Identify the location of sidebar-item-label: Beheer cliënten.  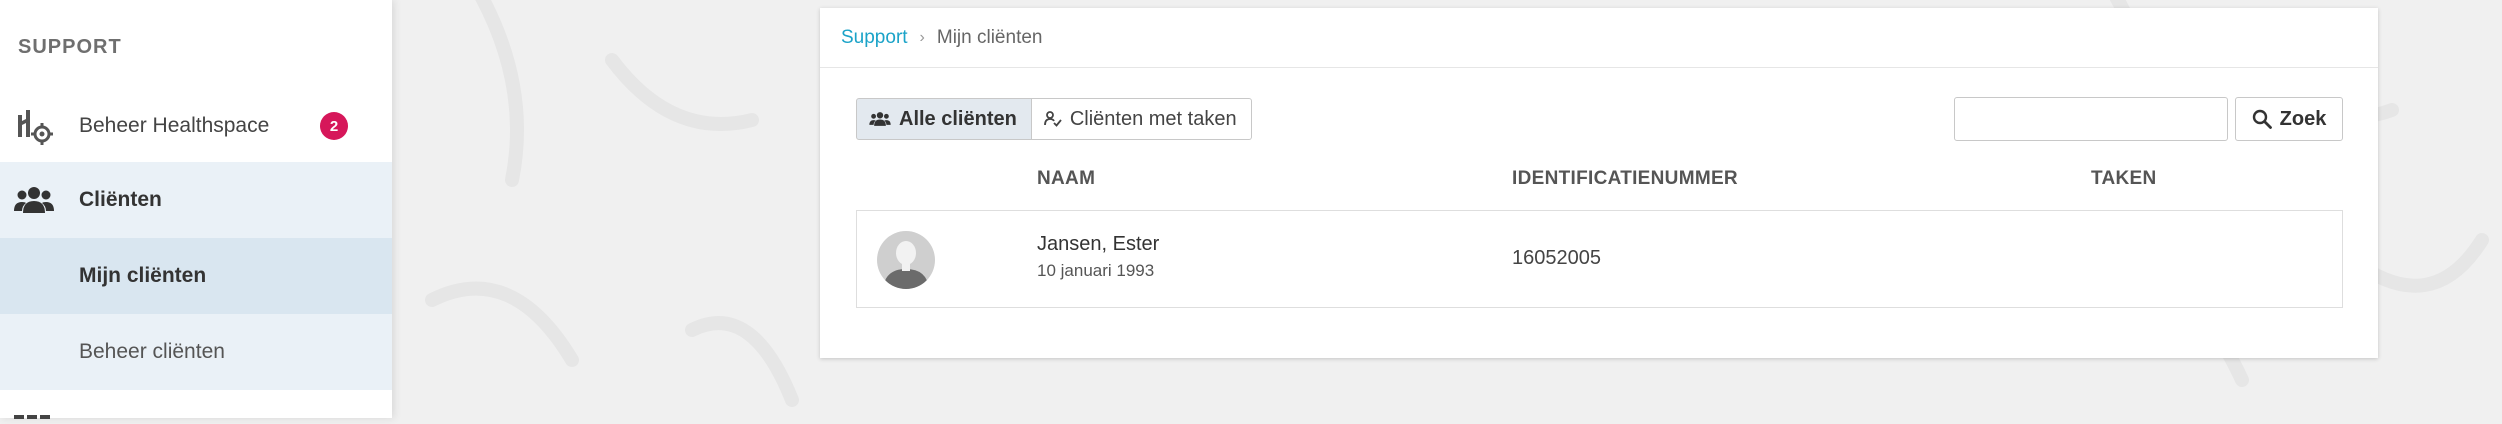
(152, 351).